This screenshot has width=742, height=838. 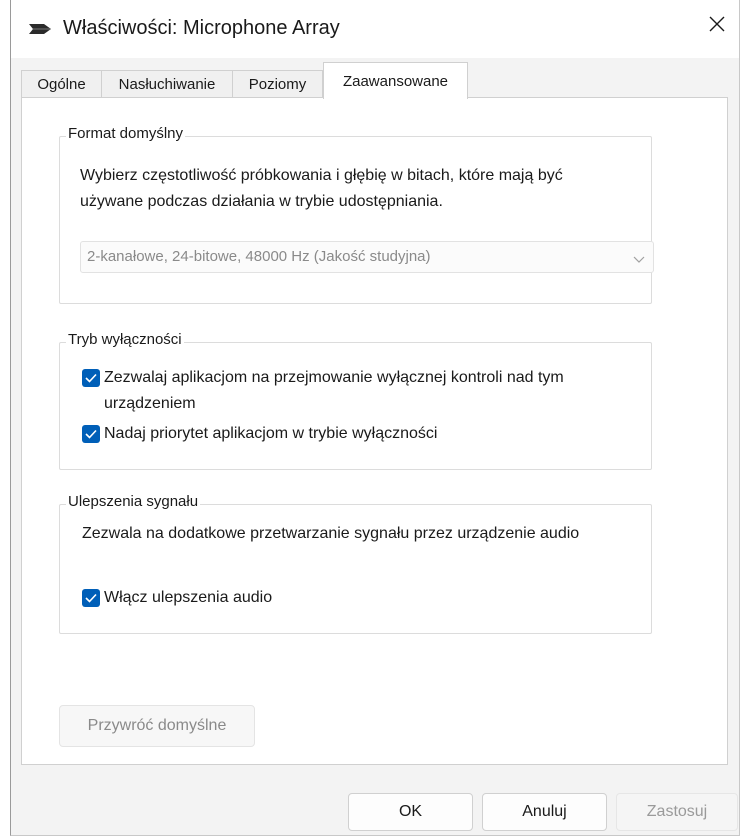 What do you see at coordinates (375, 29) in the screenshot?
I see `title-bar: Właściwości: Microphone Array` at bounding box center [375, 29].